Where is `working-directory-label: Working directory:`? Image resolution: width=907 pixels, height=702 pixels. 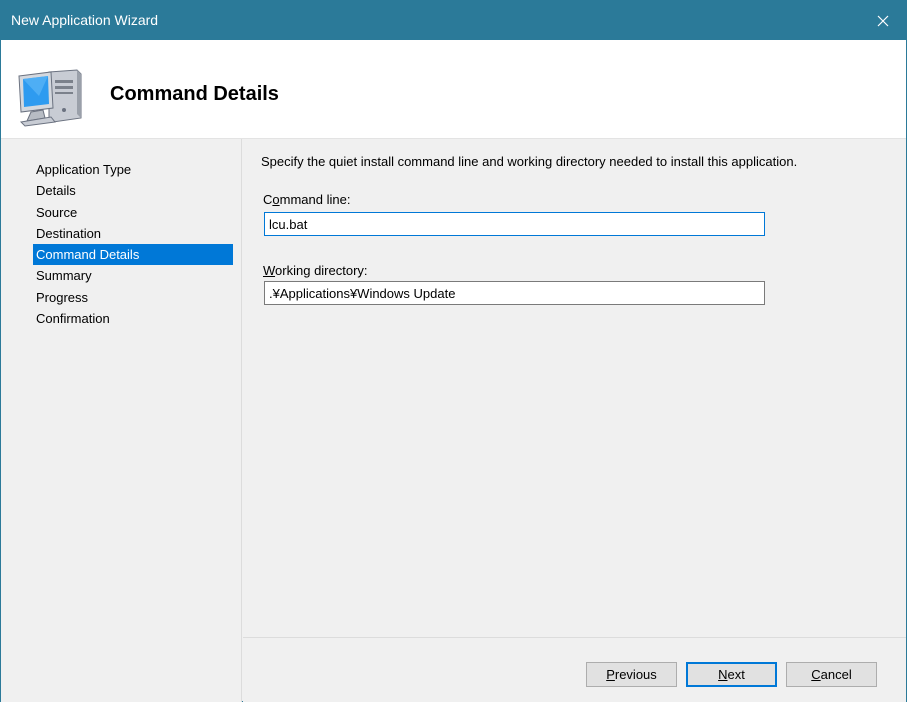 working-directory-label: Working directory: is located at coordinates (315, 270).